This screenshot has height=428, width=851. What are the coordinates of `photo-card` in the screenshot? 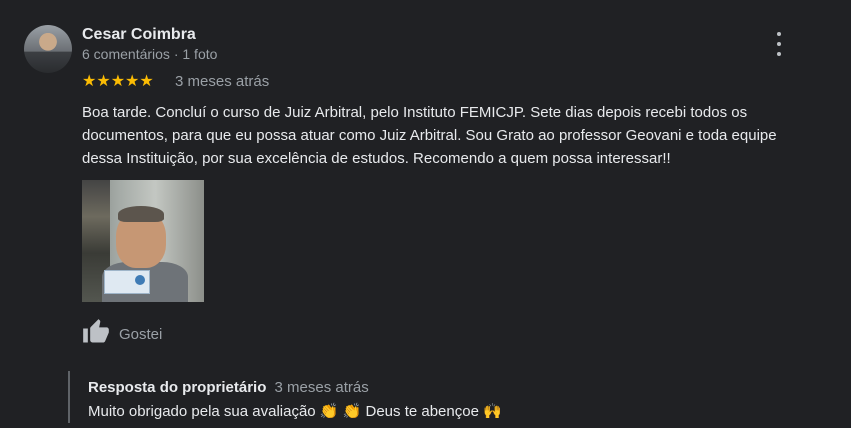 It's located at (127, 282).